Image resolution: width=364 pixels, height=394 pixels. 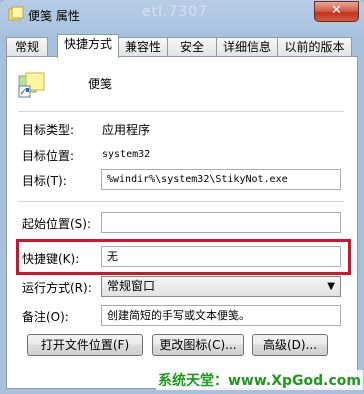 What do you see at coordinates (57, 288) in the screenshot?
I see `run-label: 运行方式(R):` at bounding box center [57, 288].